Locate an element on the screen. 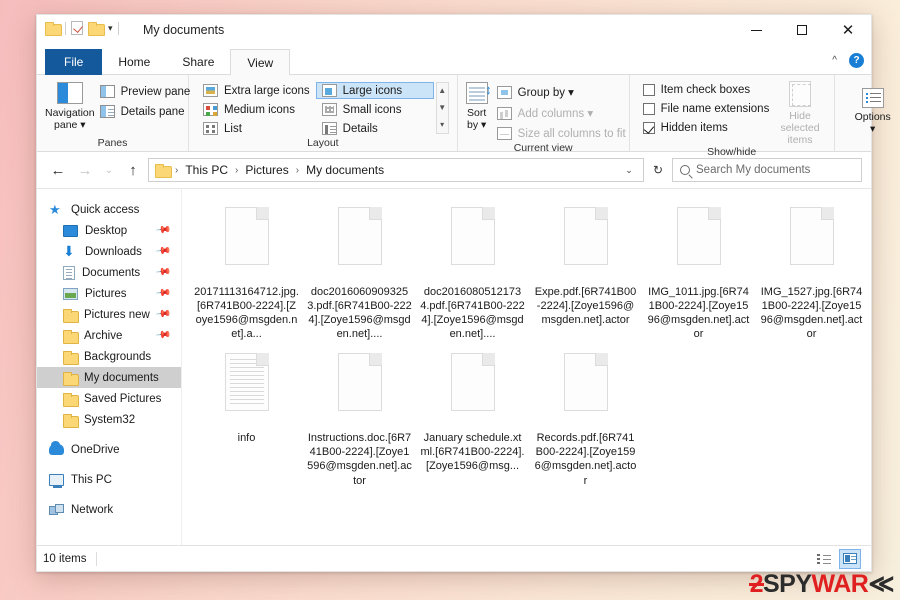 This screenshot has height=600, width=900. view-extra-large-icons: Extra large icons is located at coordinates (256, 90).